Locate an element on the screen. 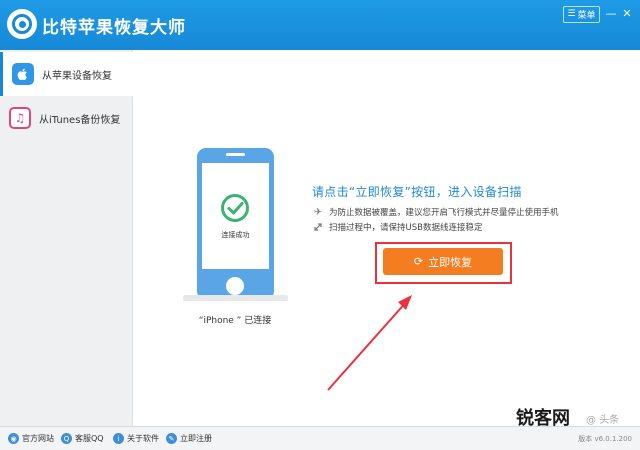  tip-airplane: ✈ 为防止数据被覆盖，建议您开启飞行模式并尽量停止使用手机 is located at coordinates (435, 212).